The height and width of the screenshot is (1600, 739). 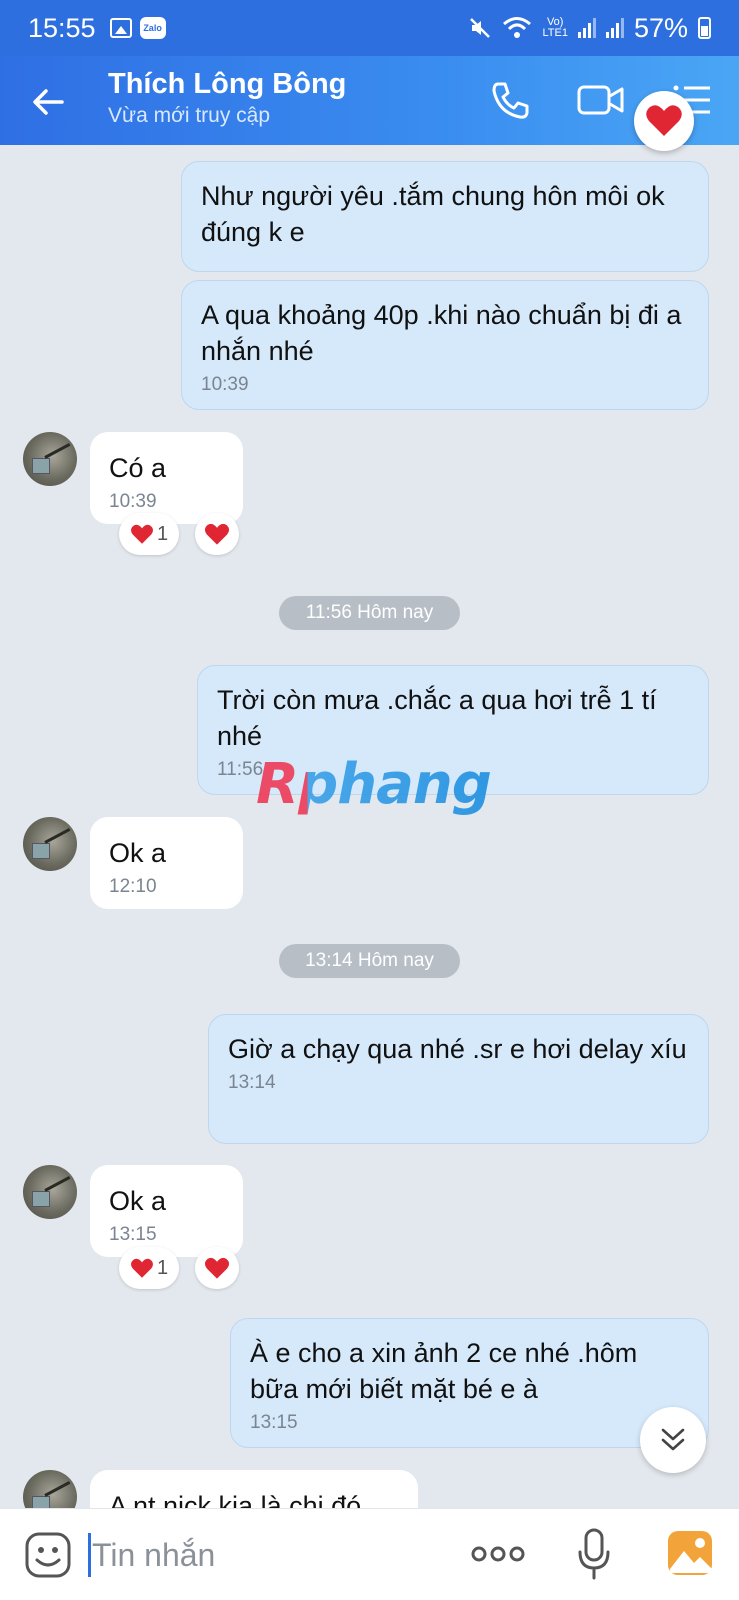 I want to click on lte-label: LTE1, so click(x=555, y=33).